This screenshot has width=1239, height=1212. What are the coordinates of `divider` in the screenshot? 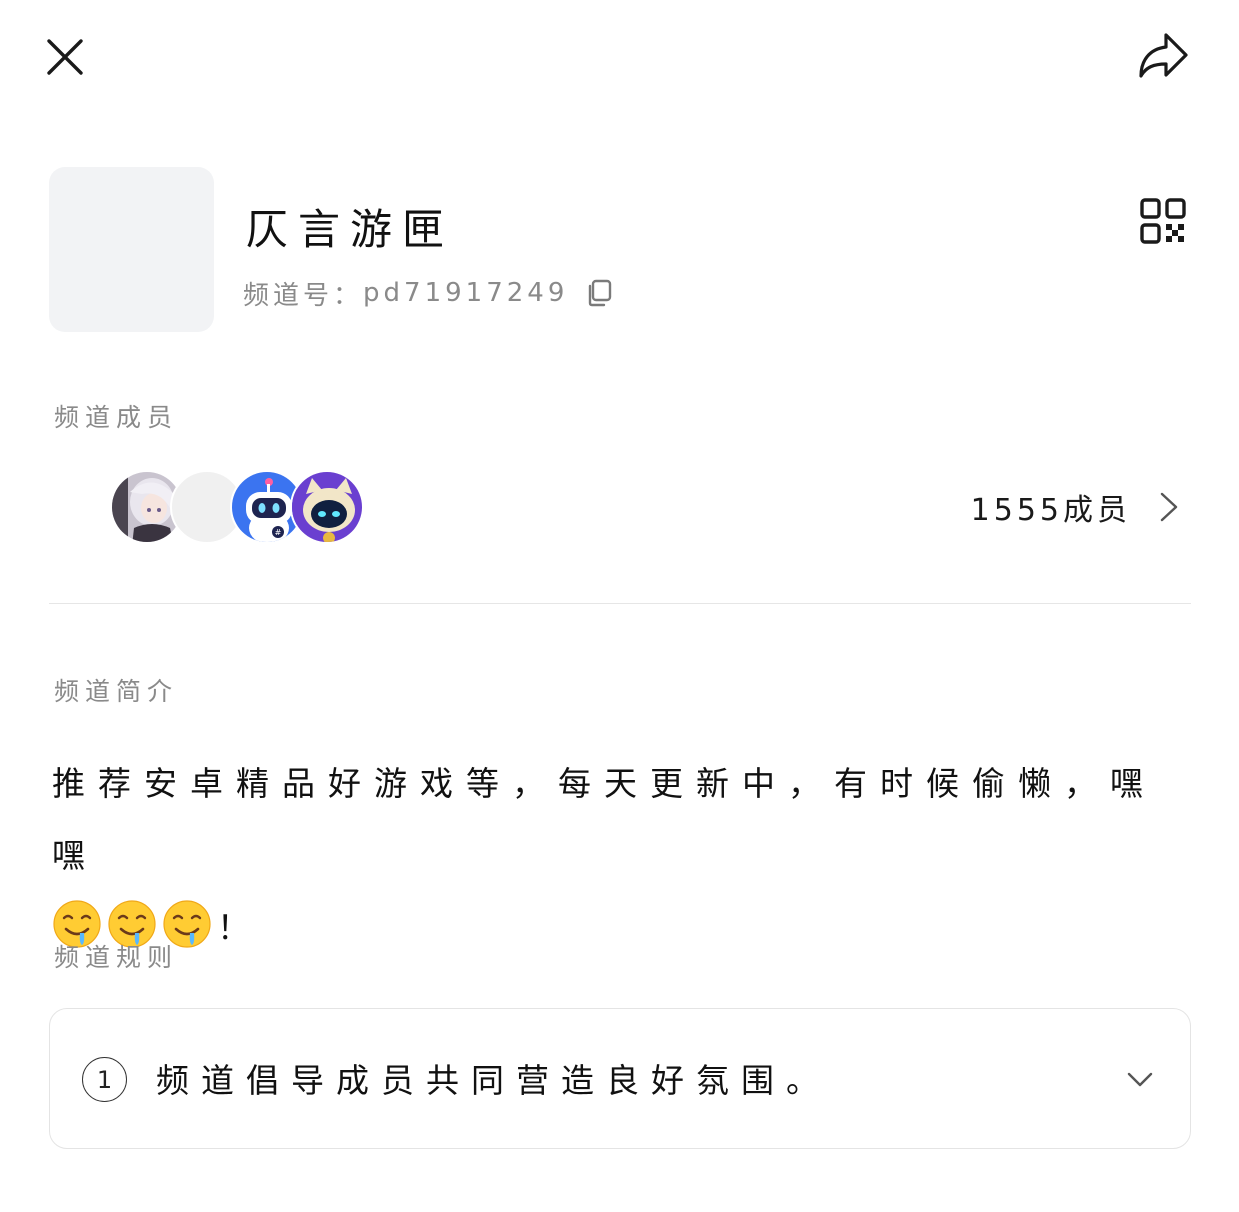 It's located at (620, 603).